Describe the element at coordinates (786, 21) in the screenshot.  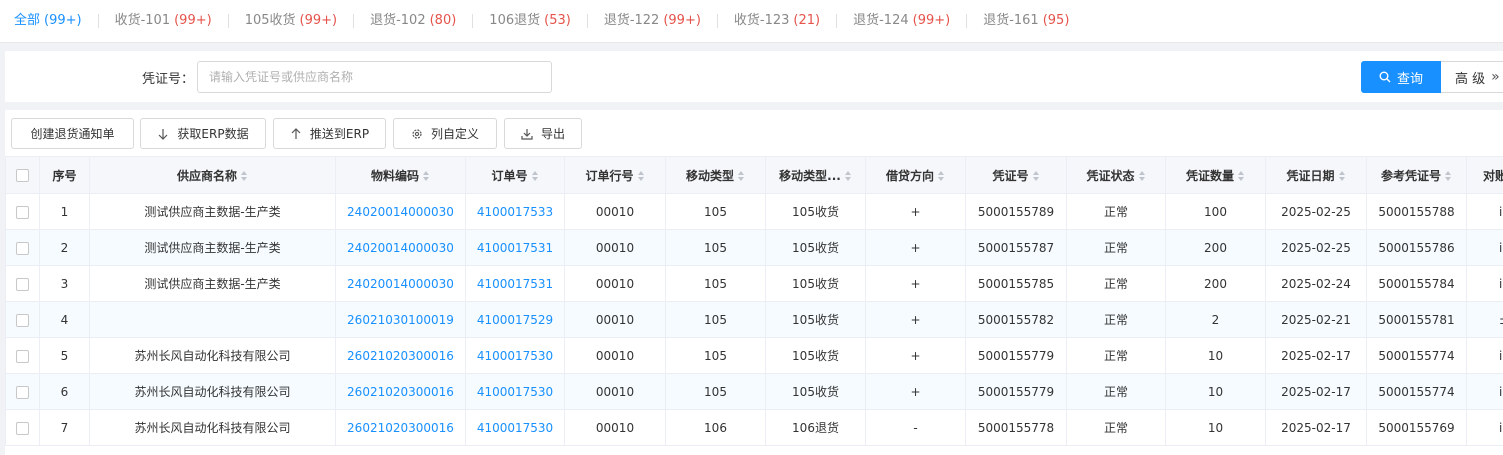
I see `tab-6: 收货-123 (21)` at that location.